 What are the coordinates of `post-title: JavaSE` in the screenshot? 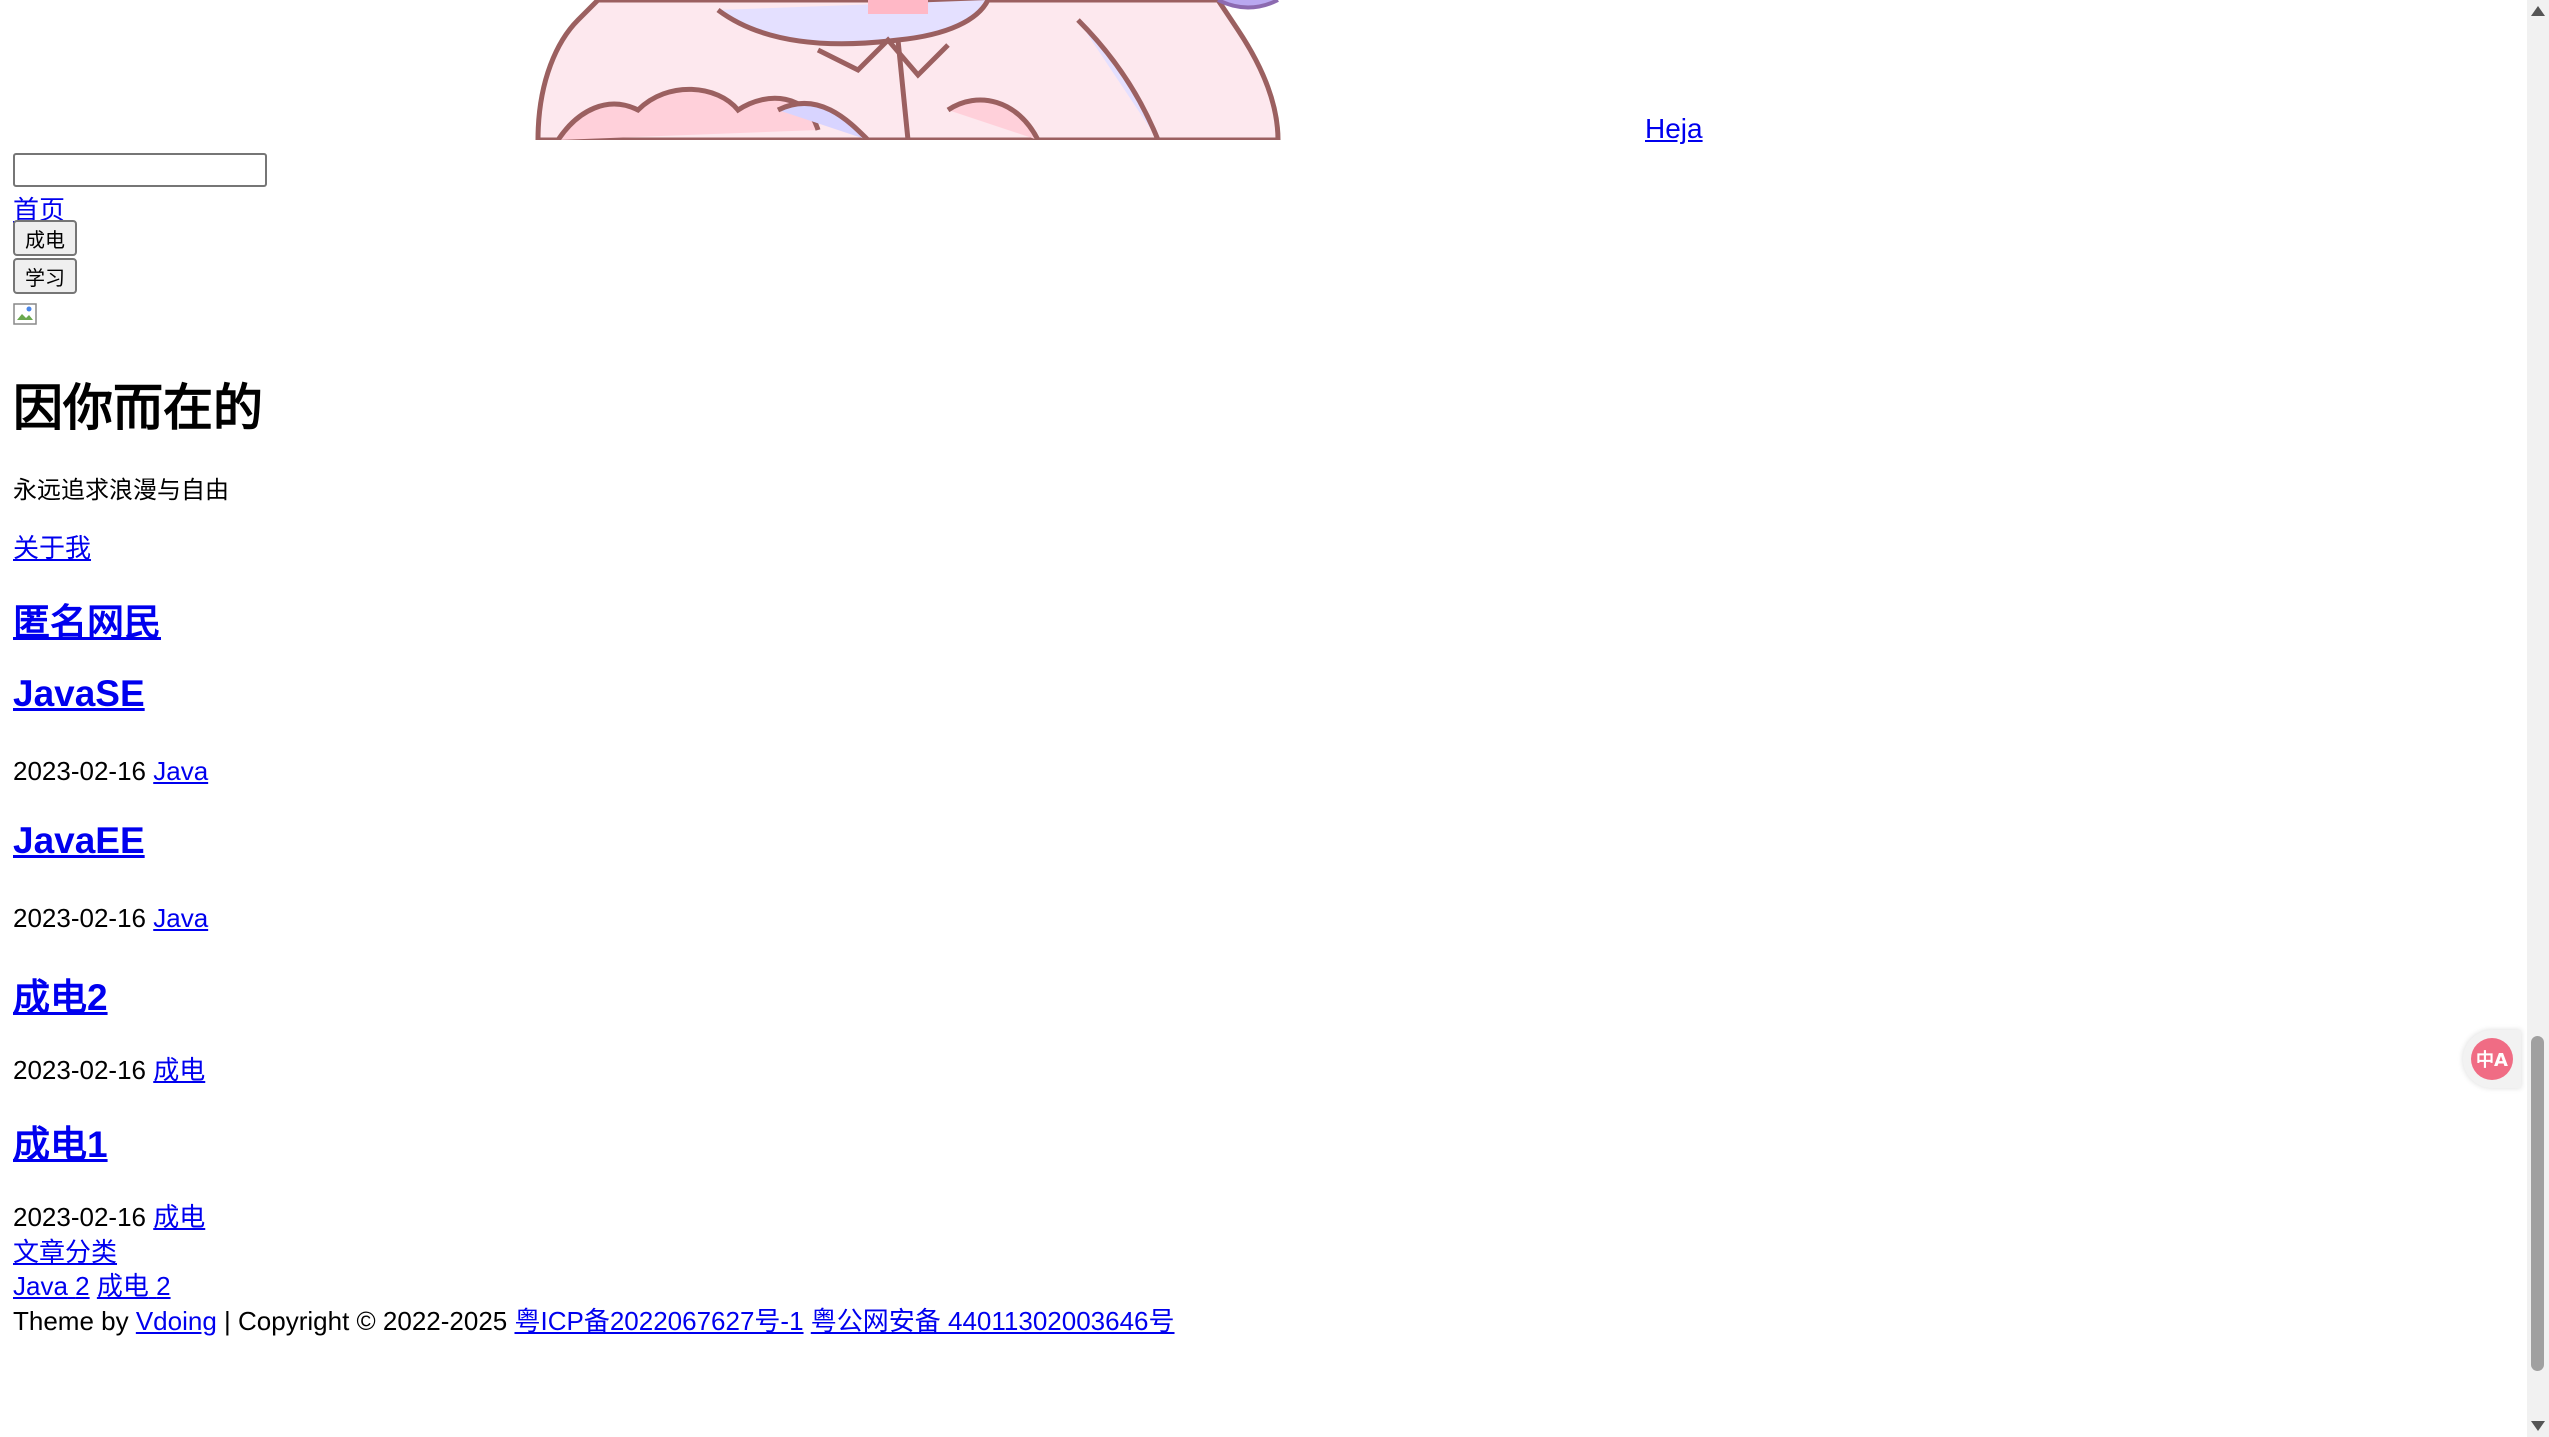 It's located at (79, 694).